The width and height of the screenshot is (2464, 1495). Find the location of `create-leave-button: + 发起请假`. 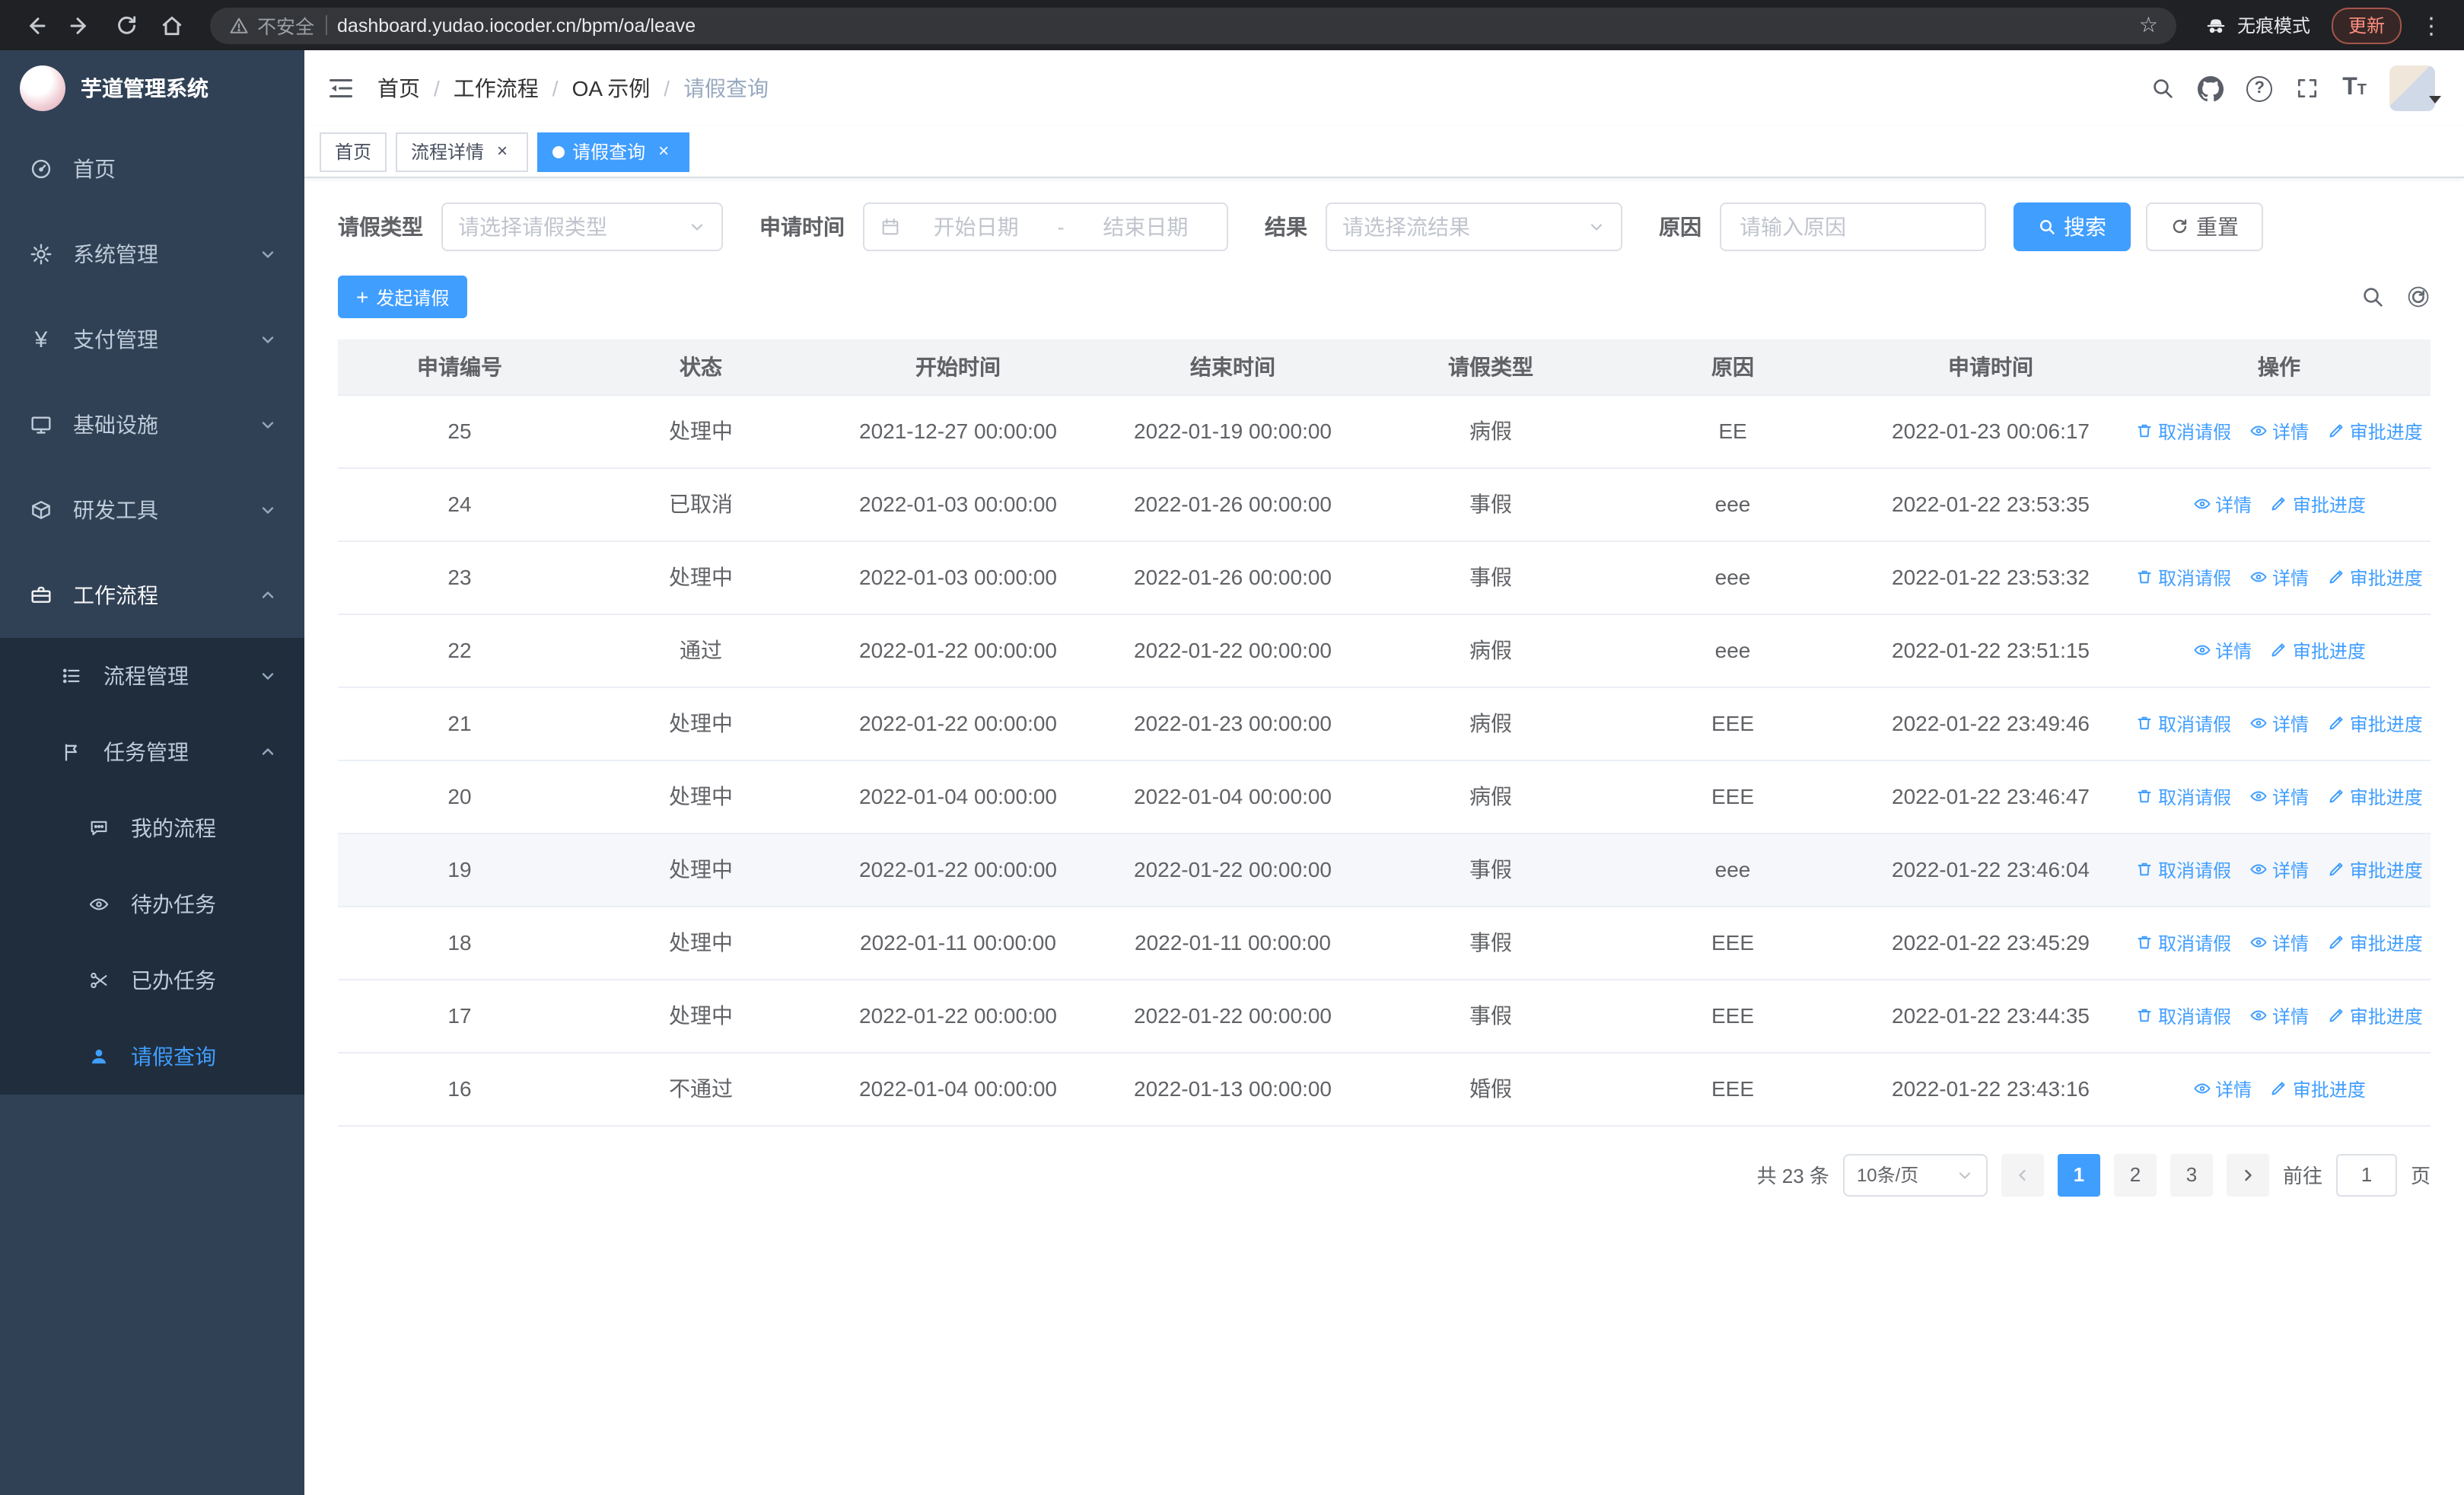

create-leave-button: + 发起请假 is located at coordinates (403, 297).